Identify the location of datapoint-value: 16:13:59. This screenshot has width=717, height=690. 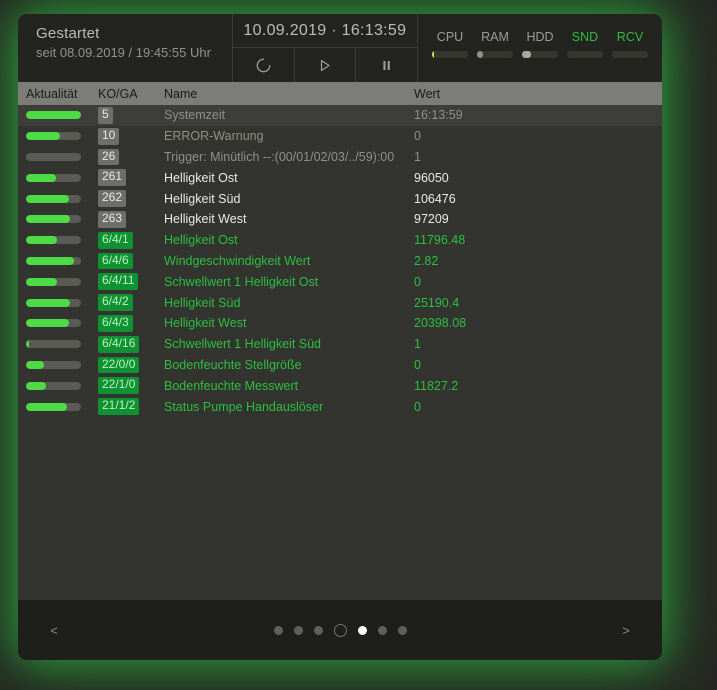
(438, 115).